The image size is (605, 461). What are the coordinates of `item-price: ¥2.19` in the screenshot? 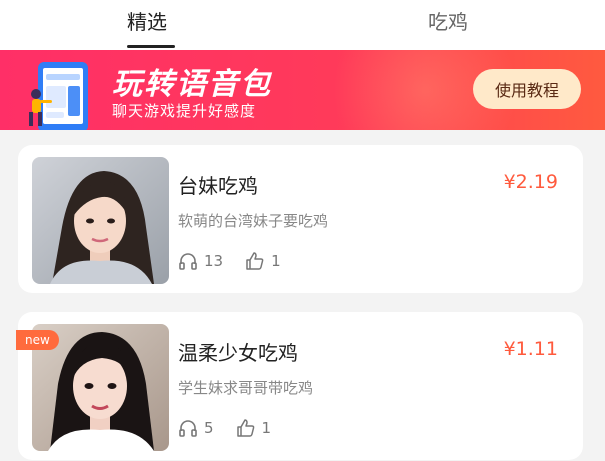 It's located at (530, 182).